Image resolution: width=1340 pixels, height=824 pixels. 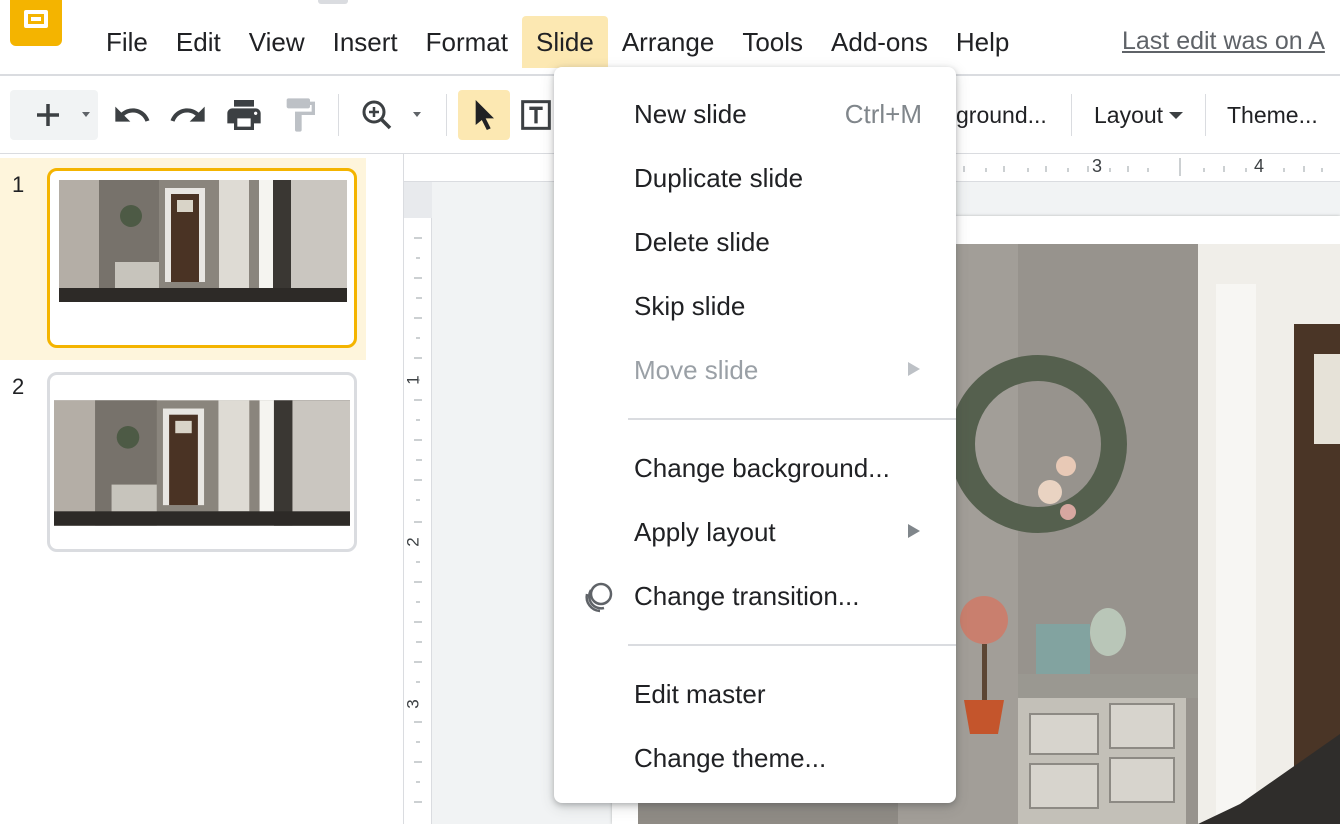 I want to click on ruler-label: 4, so click(x=1259, y=166).